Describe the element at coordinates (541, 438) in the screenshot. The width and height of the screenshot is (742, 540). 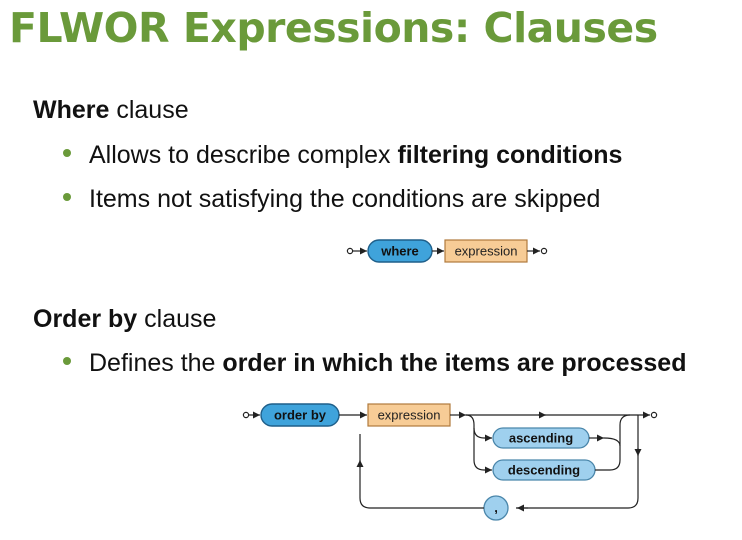
I see `ascending-option-label: ascending` at that location.